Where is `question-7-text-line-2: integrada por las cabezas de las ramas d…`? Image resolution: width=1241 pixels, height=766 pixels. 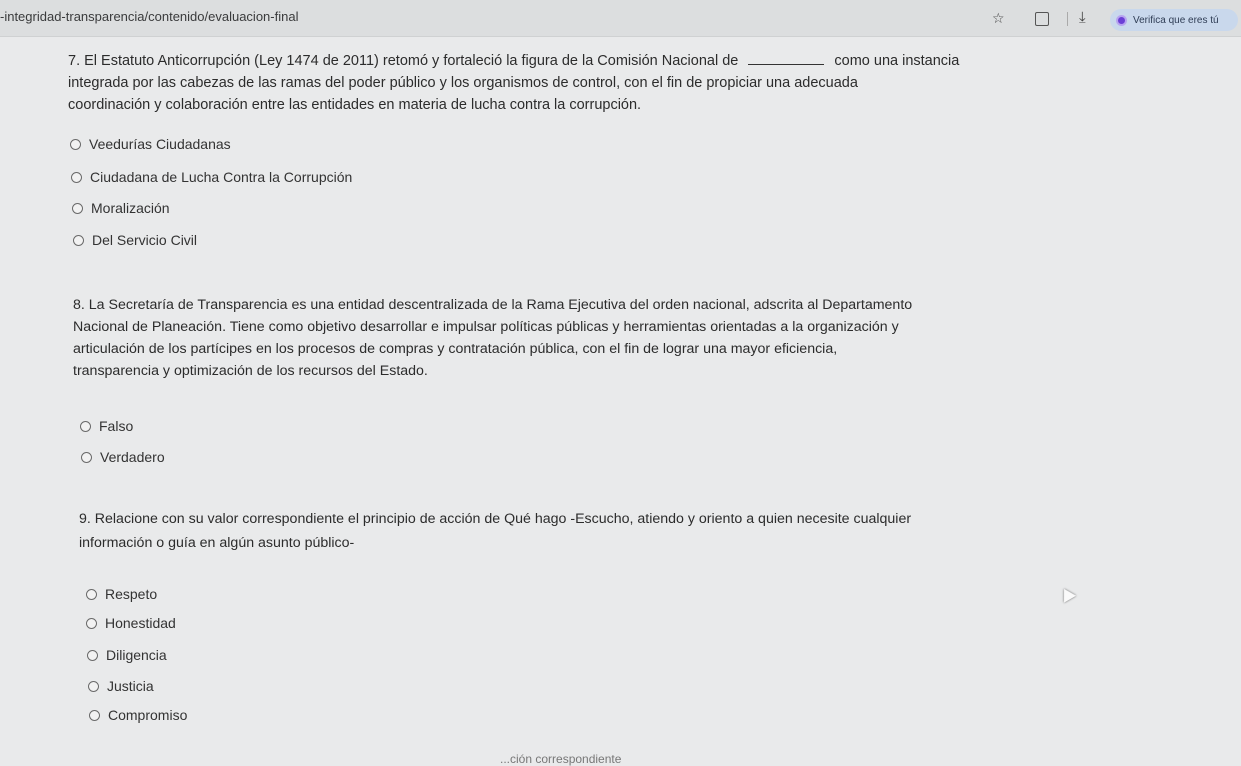 question-7-text-line-2: integrada por las cabezas de las ramas d… is located at coordinates (463, 83).